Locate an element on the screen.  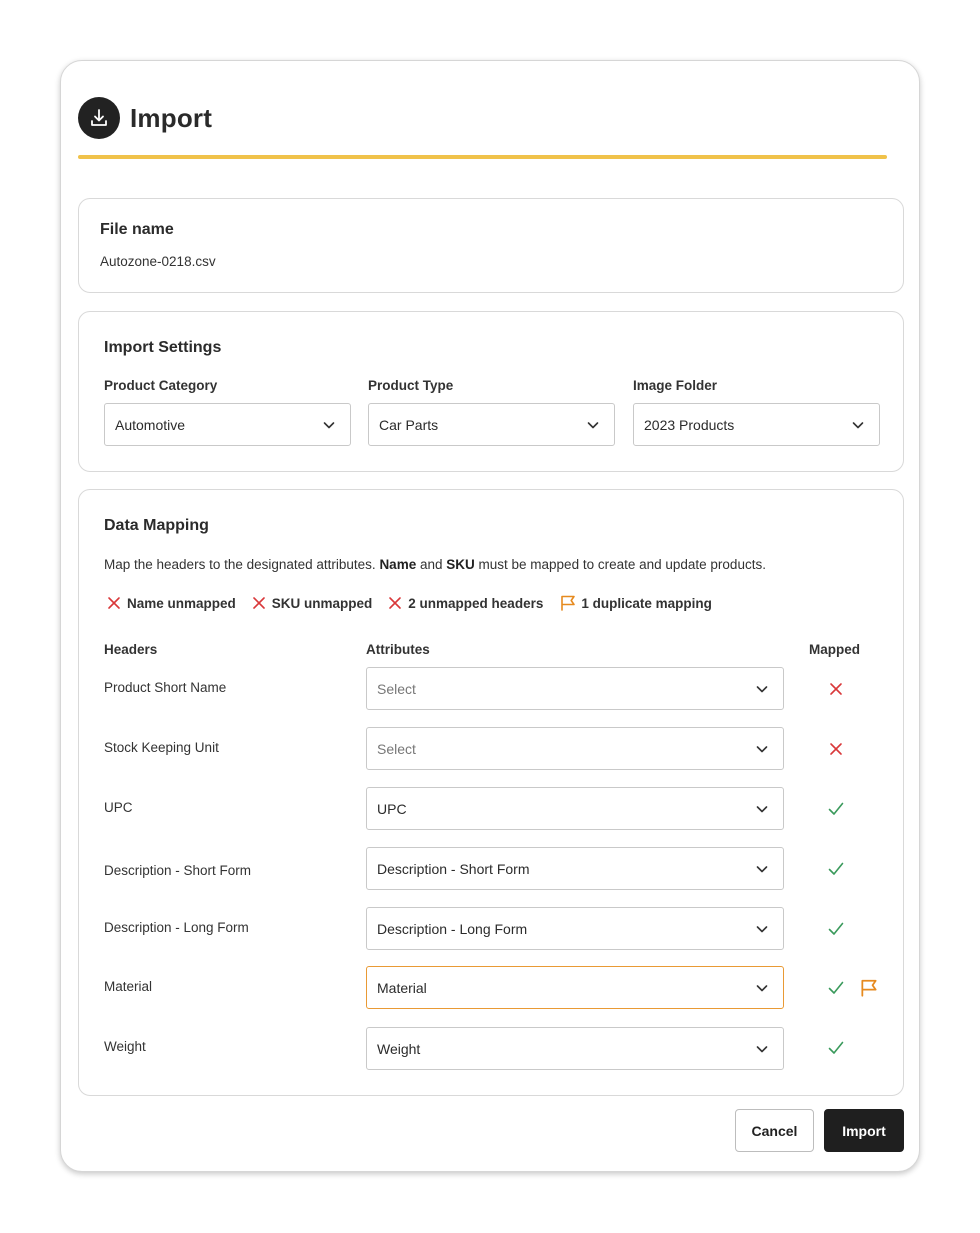
cancel-button: Cancel is located at coordinates (774, 1130).